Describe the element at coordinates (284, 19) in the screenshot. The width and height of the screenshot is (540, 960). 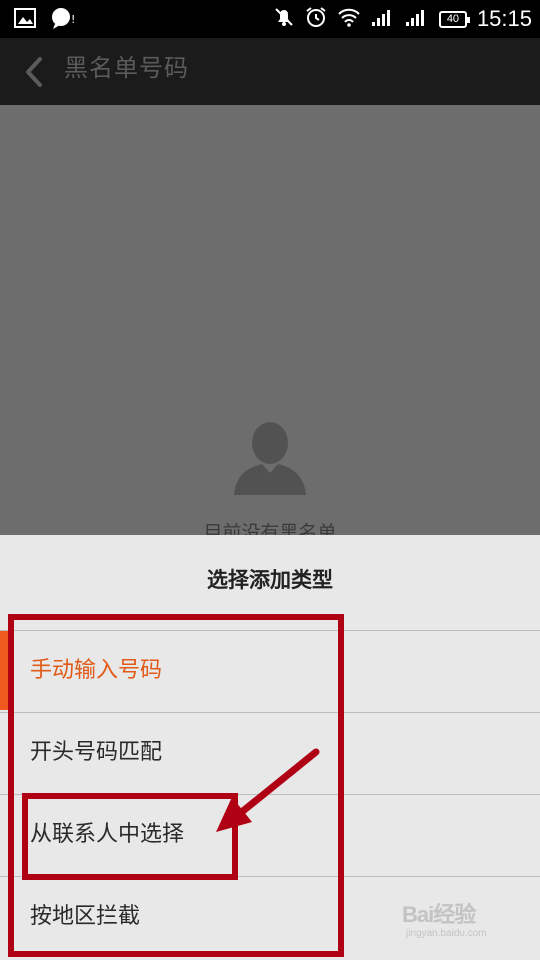
I see `mute-icon` at that location.